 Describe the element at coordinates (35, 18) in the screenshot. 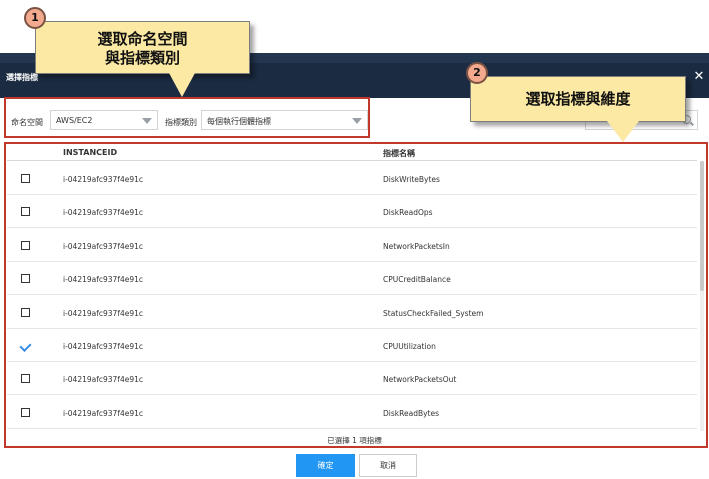

I see `step-badge: 1` at that location.